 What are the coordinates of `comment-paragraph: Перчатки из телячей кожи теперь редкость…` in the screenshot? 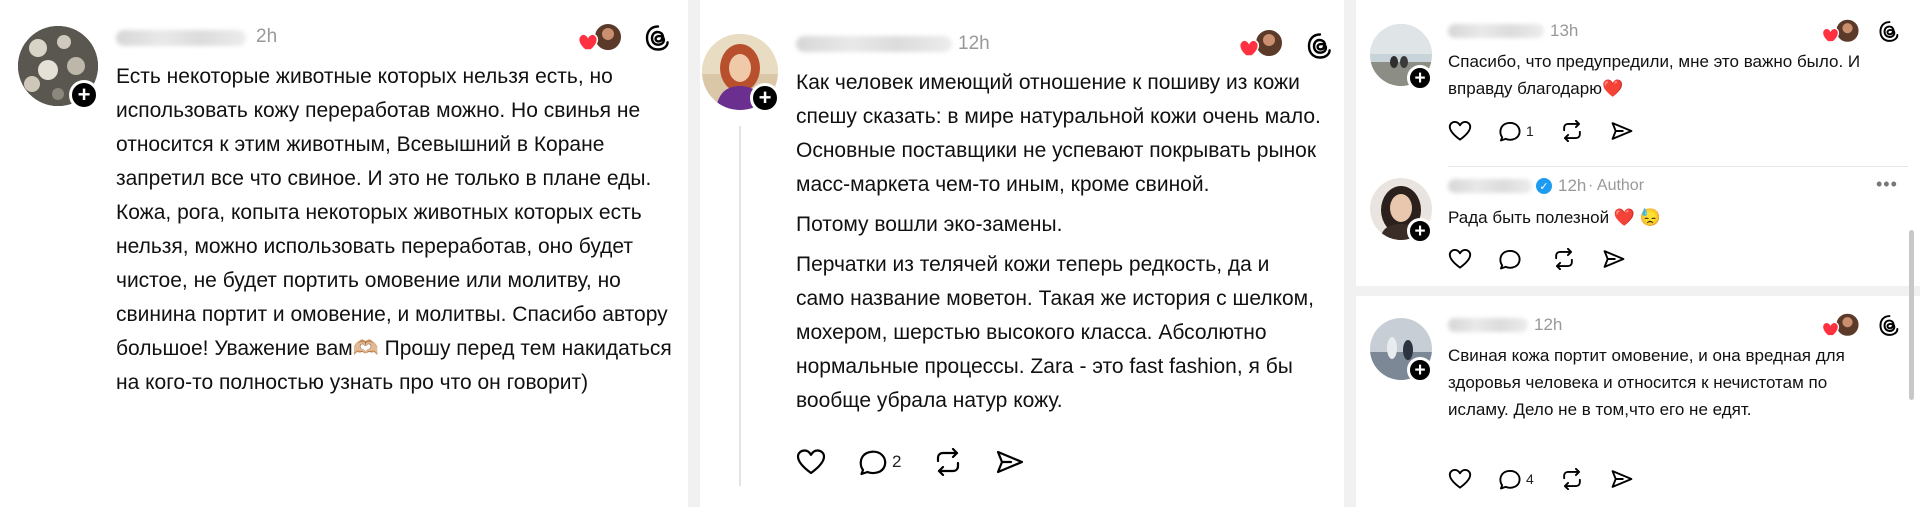 It's located at (1055, 332).